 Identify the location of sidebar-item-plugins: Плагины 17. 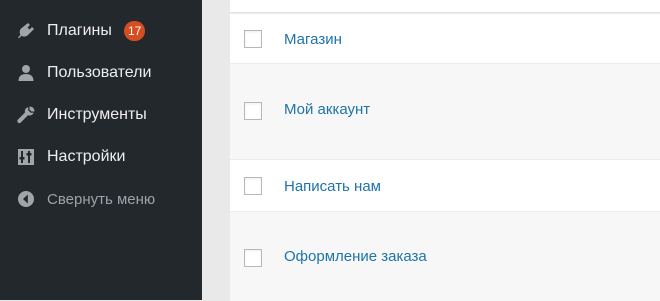
(101, 31).